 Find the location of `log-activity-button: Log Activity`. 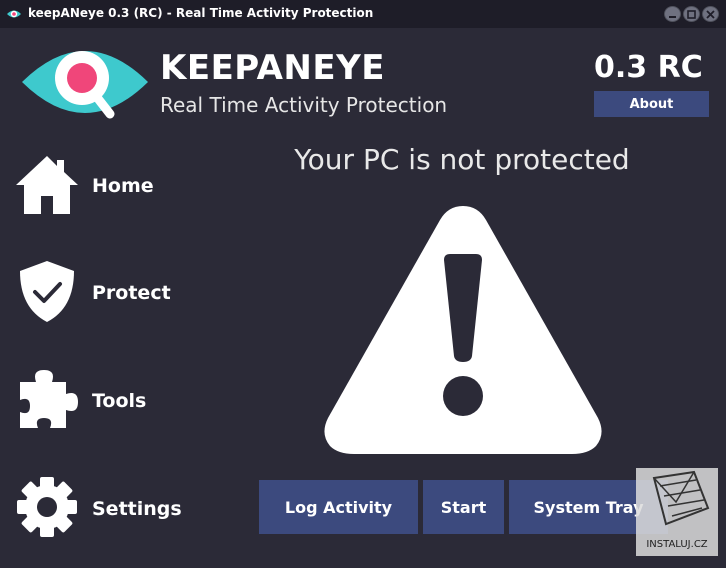

log-activity-button: Log Activity is located at coordinates (338, 507).